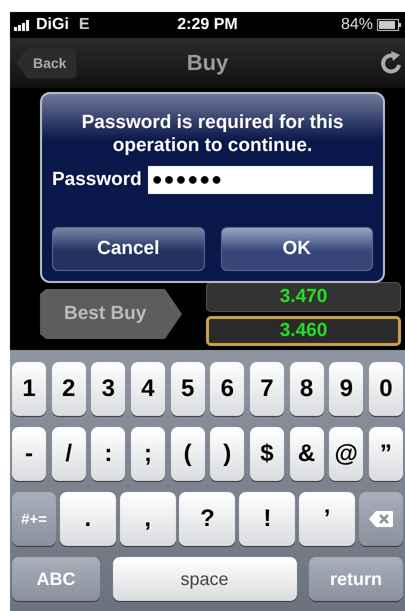 The width and height of the screenshot is (405, 611). Describe the element at coordinates (207, 62) in the screenshot. I see `screen-title: Buy` at that location.